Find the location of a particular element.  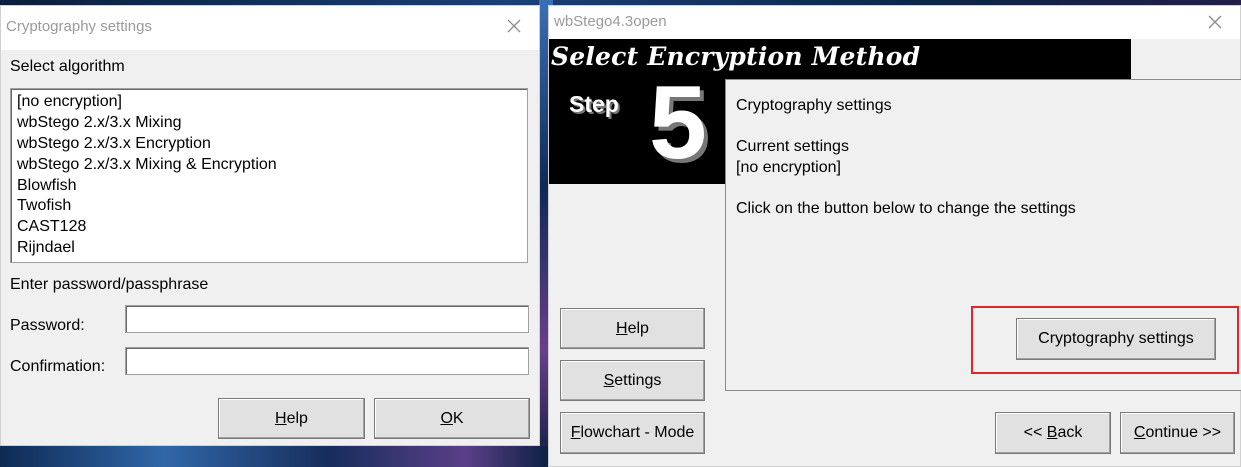

desktop-background-strip is located at coordinates (274, 456).